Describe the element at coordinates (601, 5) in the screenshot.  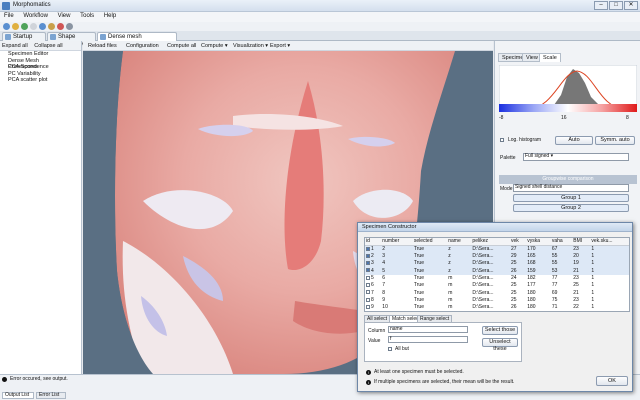
I see `minimize-button: –` at that location.